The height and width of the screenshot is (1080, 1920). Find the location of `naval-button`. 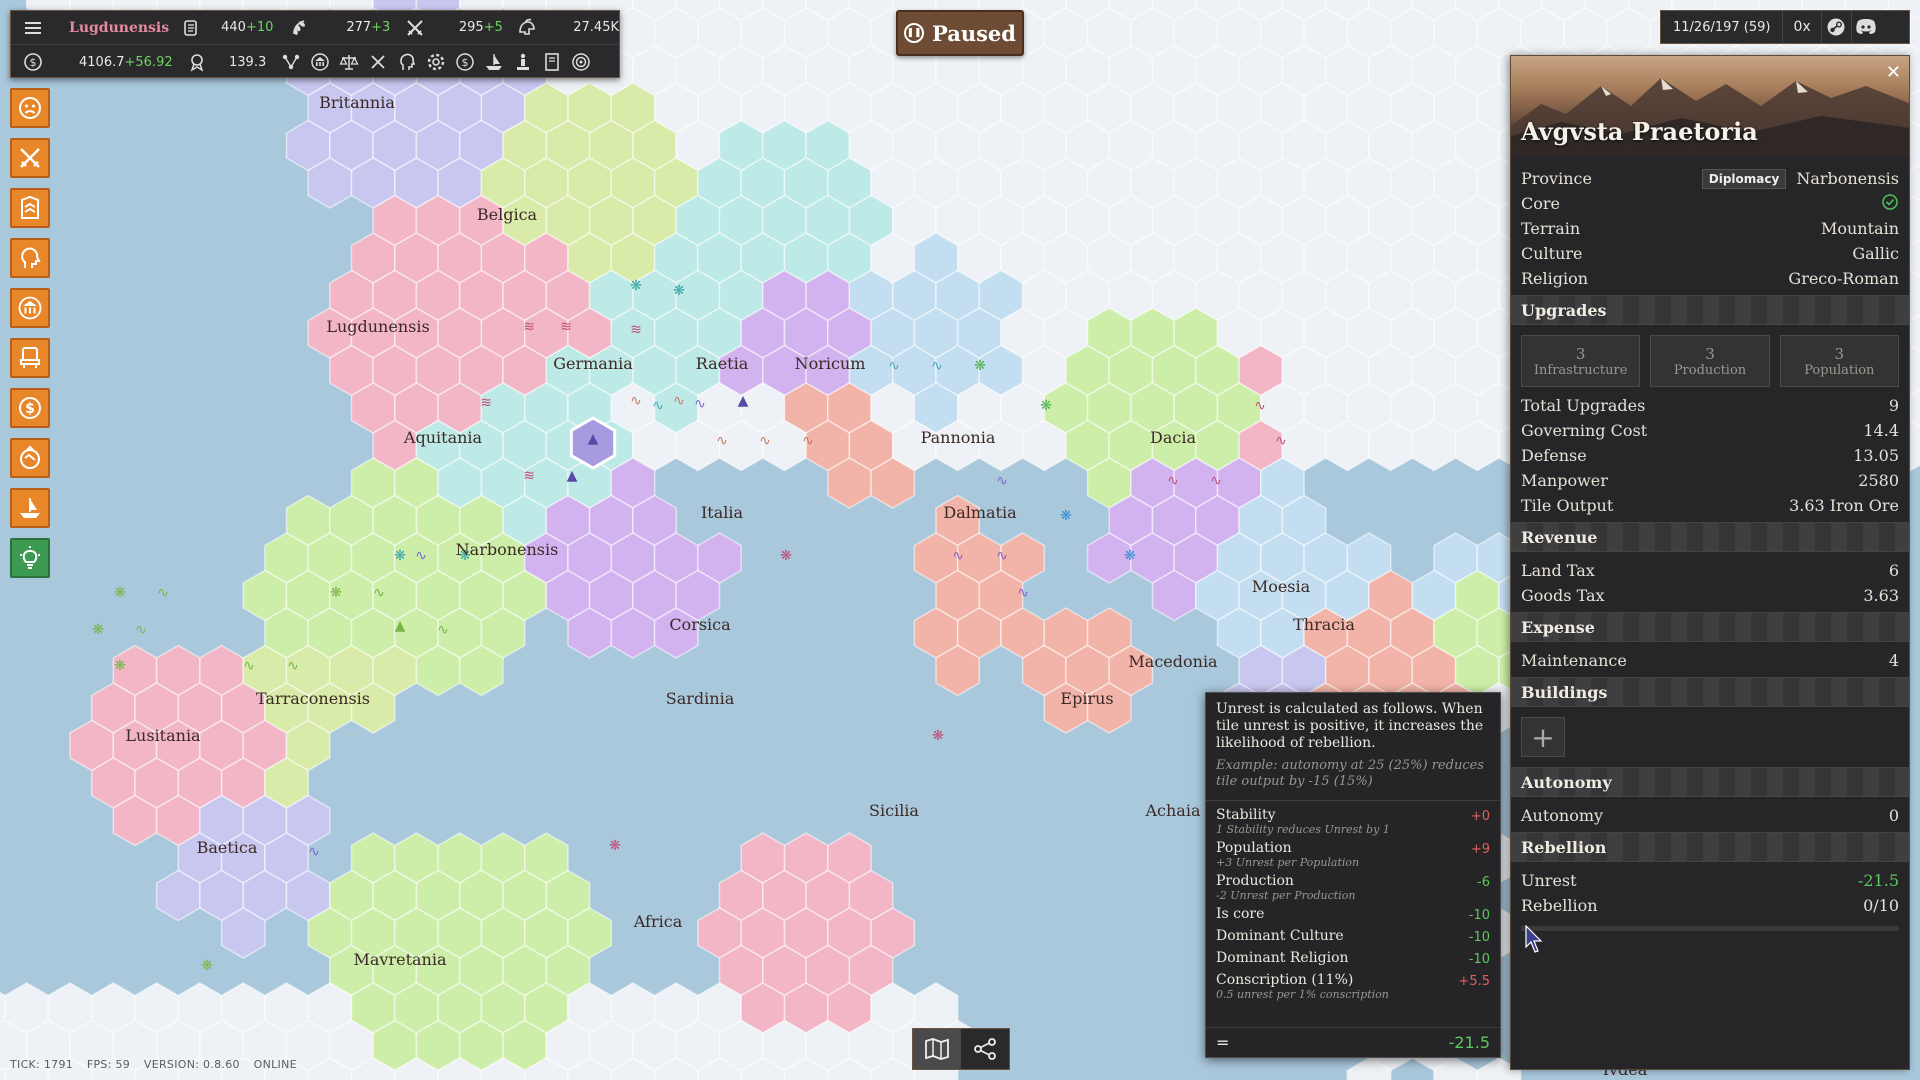

naval-button is located at coordinates (30, 508).